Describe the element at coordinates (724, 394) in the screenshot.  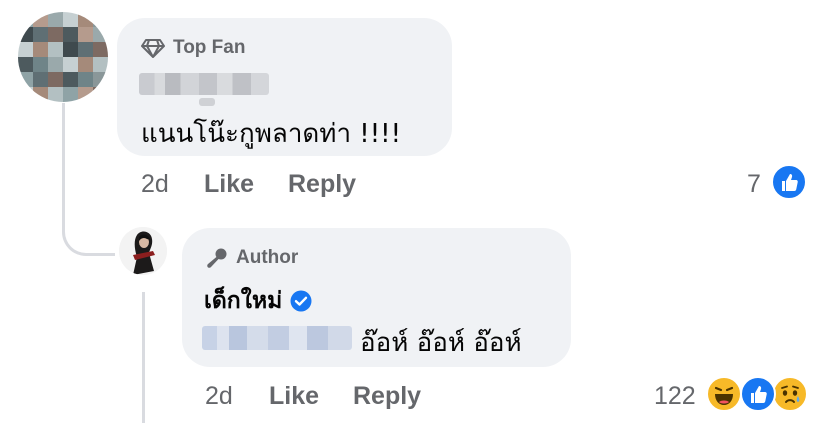
I see `haha-icon` at that location.